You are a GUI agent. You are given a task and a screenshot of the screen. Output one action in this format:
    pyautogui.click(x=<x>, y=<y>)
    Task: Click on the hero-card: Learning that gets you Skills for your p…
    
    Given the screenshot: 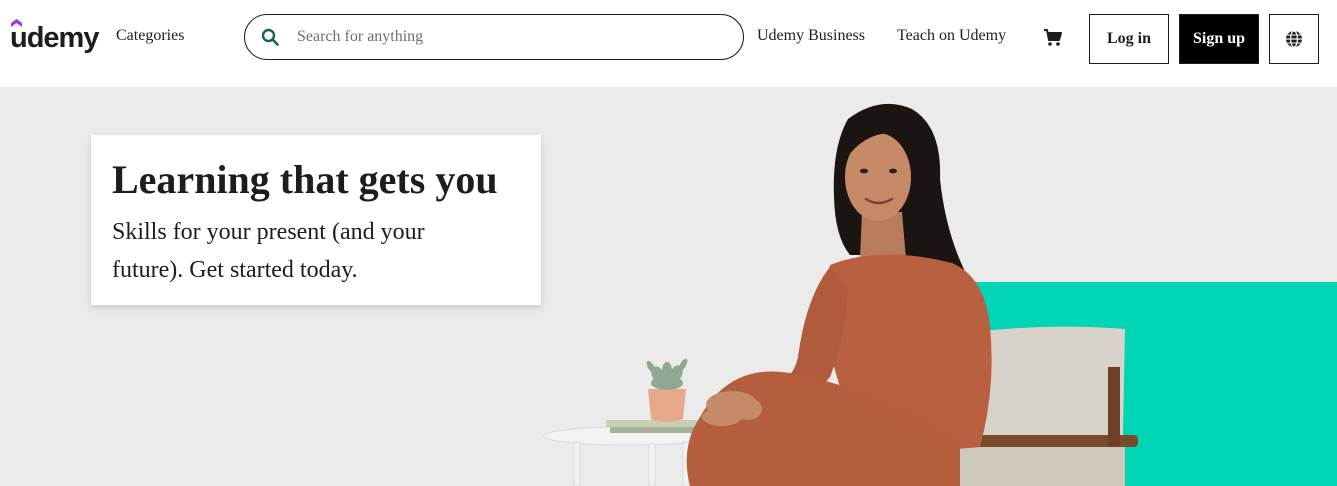 What is the action you would take?
    pyautogui.click(x=316, y=220)
    